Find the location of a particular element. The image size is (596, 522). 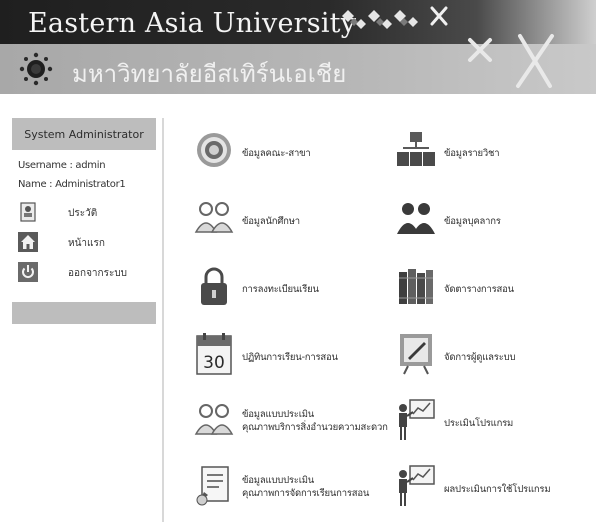

menu-item-timetable: จัดตารางการสอน is located at coordinates (491, 291).